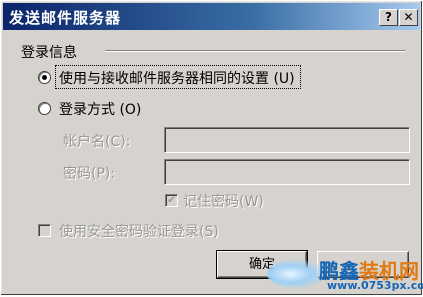 The image size is (423, 297). What do you see at coordinates (255, 51) in the screenshot?
I see `group-divider` at bounding box center [255, 51].